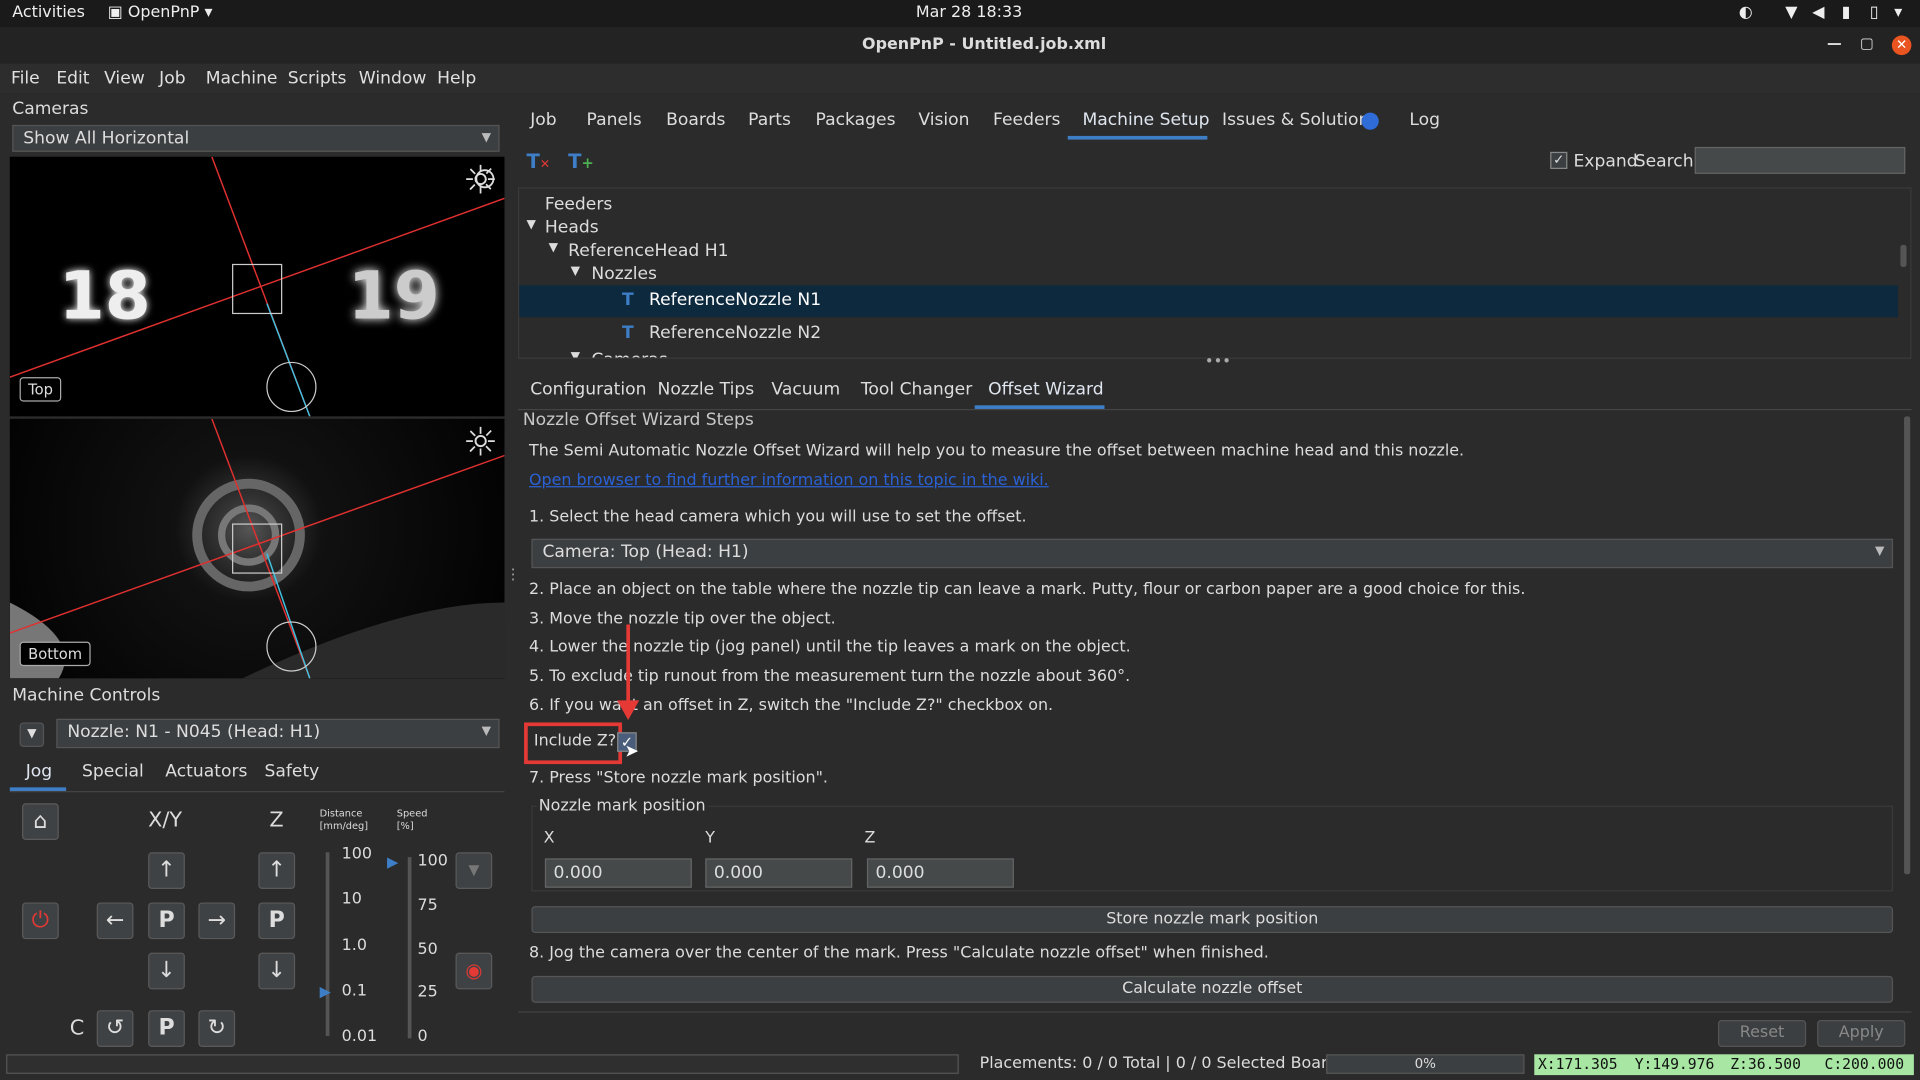  What do you see at coordinates (166, 1028) in the screenshot?
I see `park-c-button: P` at bounding box center [166, 1028].